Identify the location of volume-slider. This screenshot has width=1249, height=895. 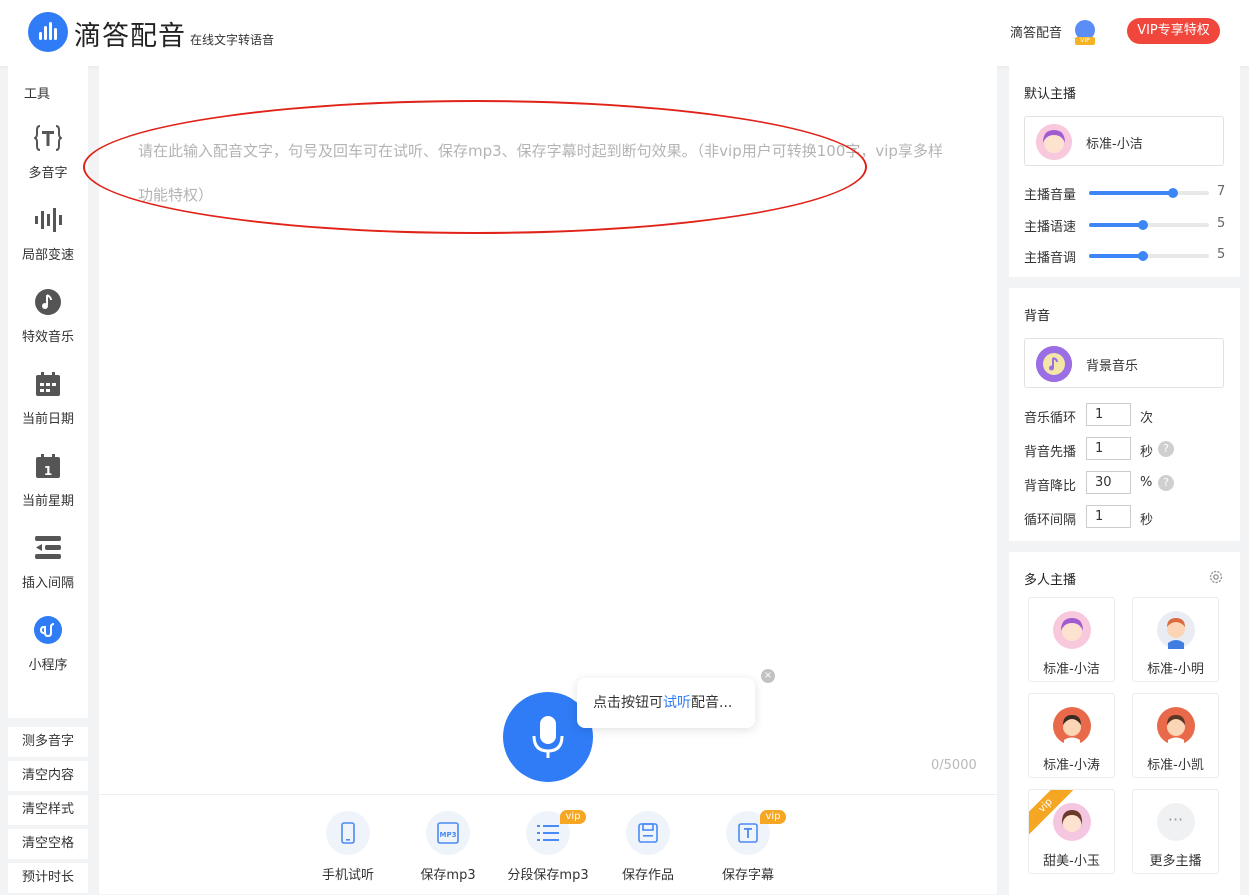
(1149, 193).